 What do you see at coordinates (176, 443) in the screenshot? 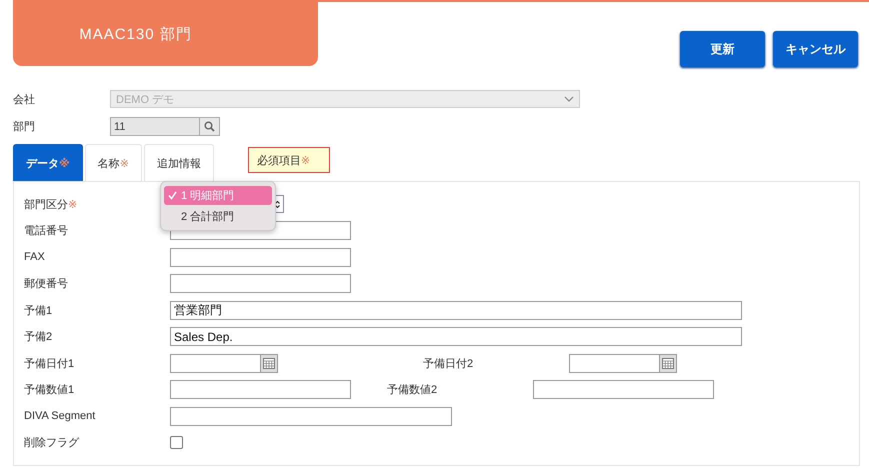
I see `checkbox` at bounding box center [176, 443].